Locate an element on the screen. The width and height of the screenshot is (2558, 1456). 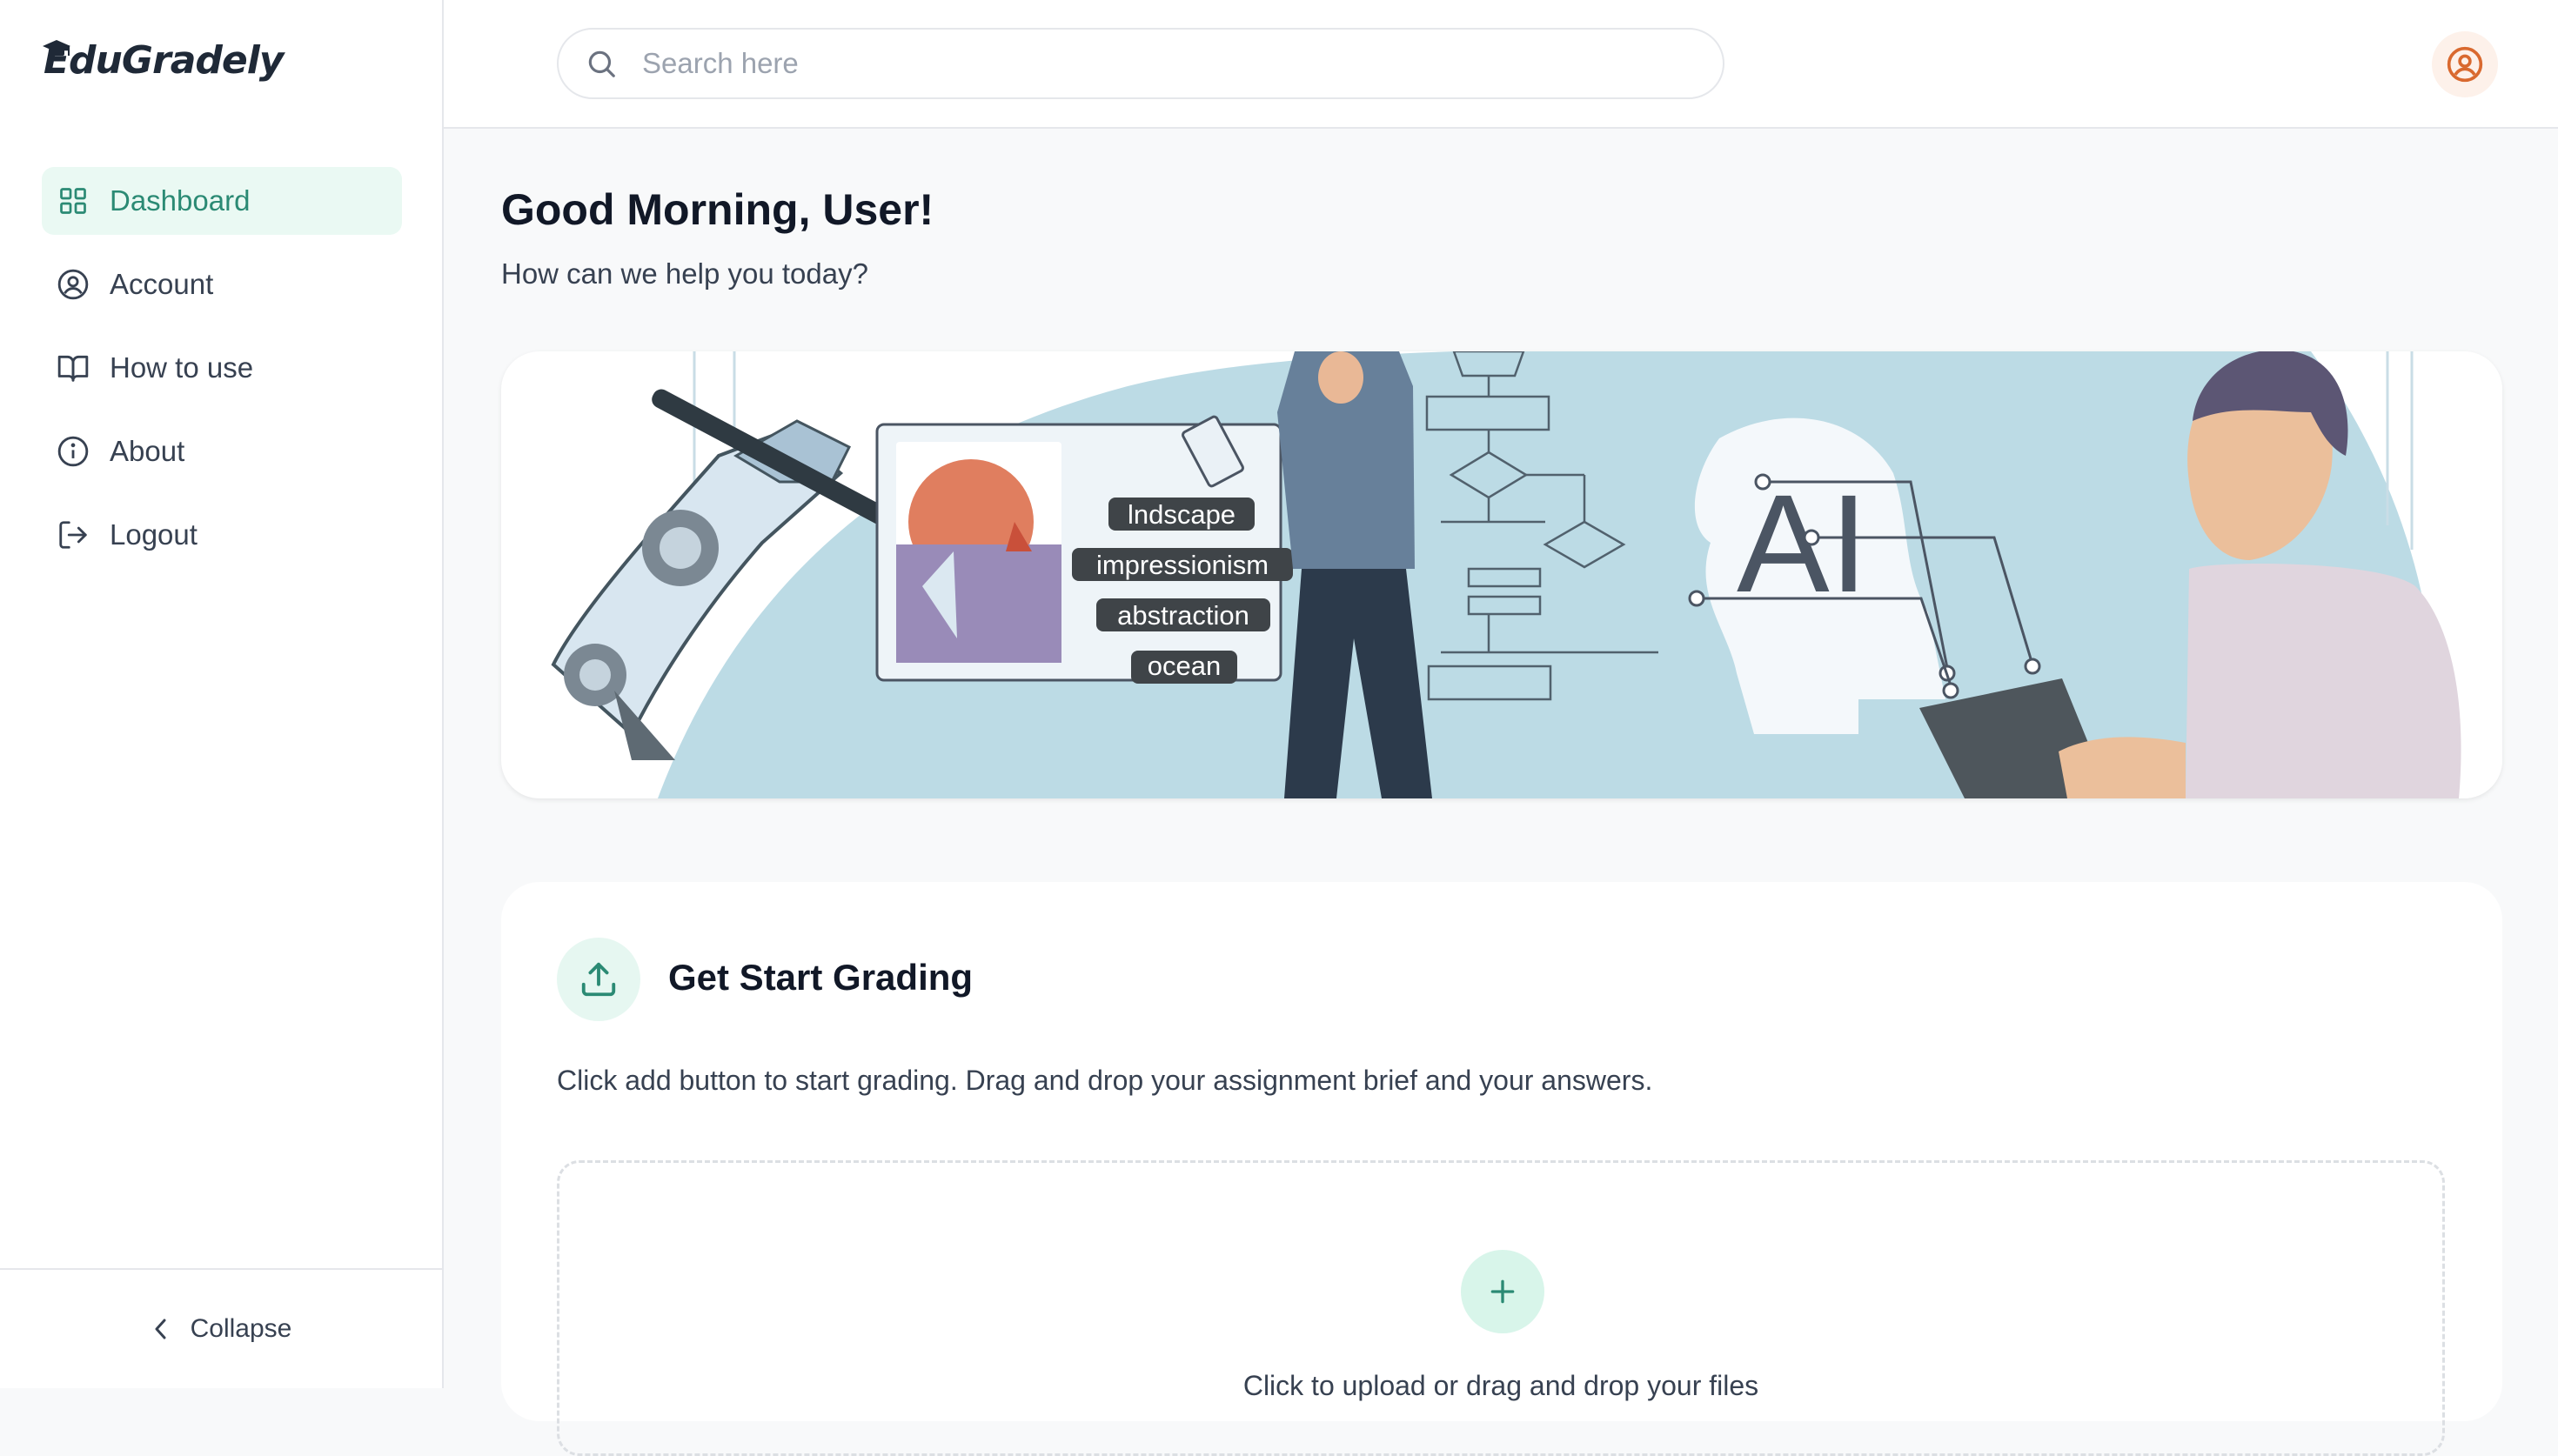
sidebar-item-about: About is located at coordinates (222, 451).